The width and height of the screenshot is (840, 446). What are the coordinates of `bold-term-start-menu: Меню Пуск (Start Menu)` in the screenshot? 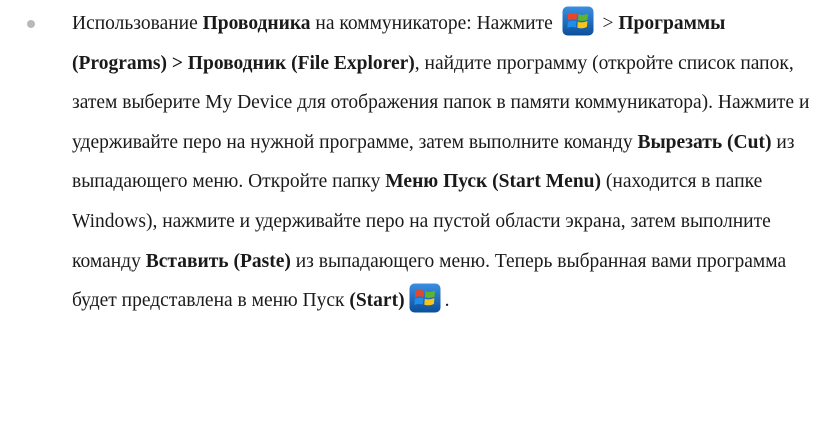 It's located at (493, 182).